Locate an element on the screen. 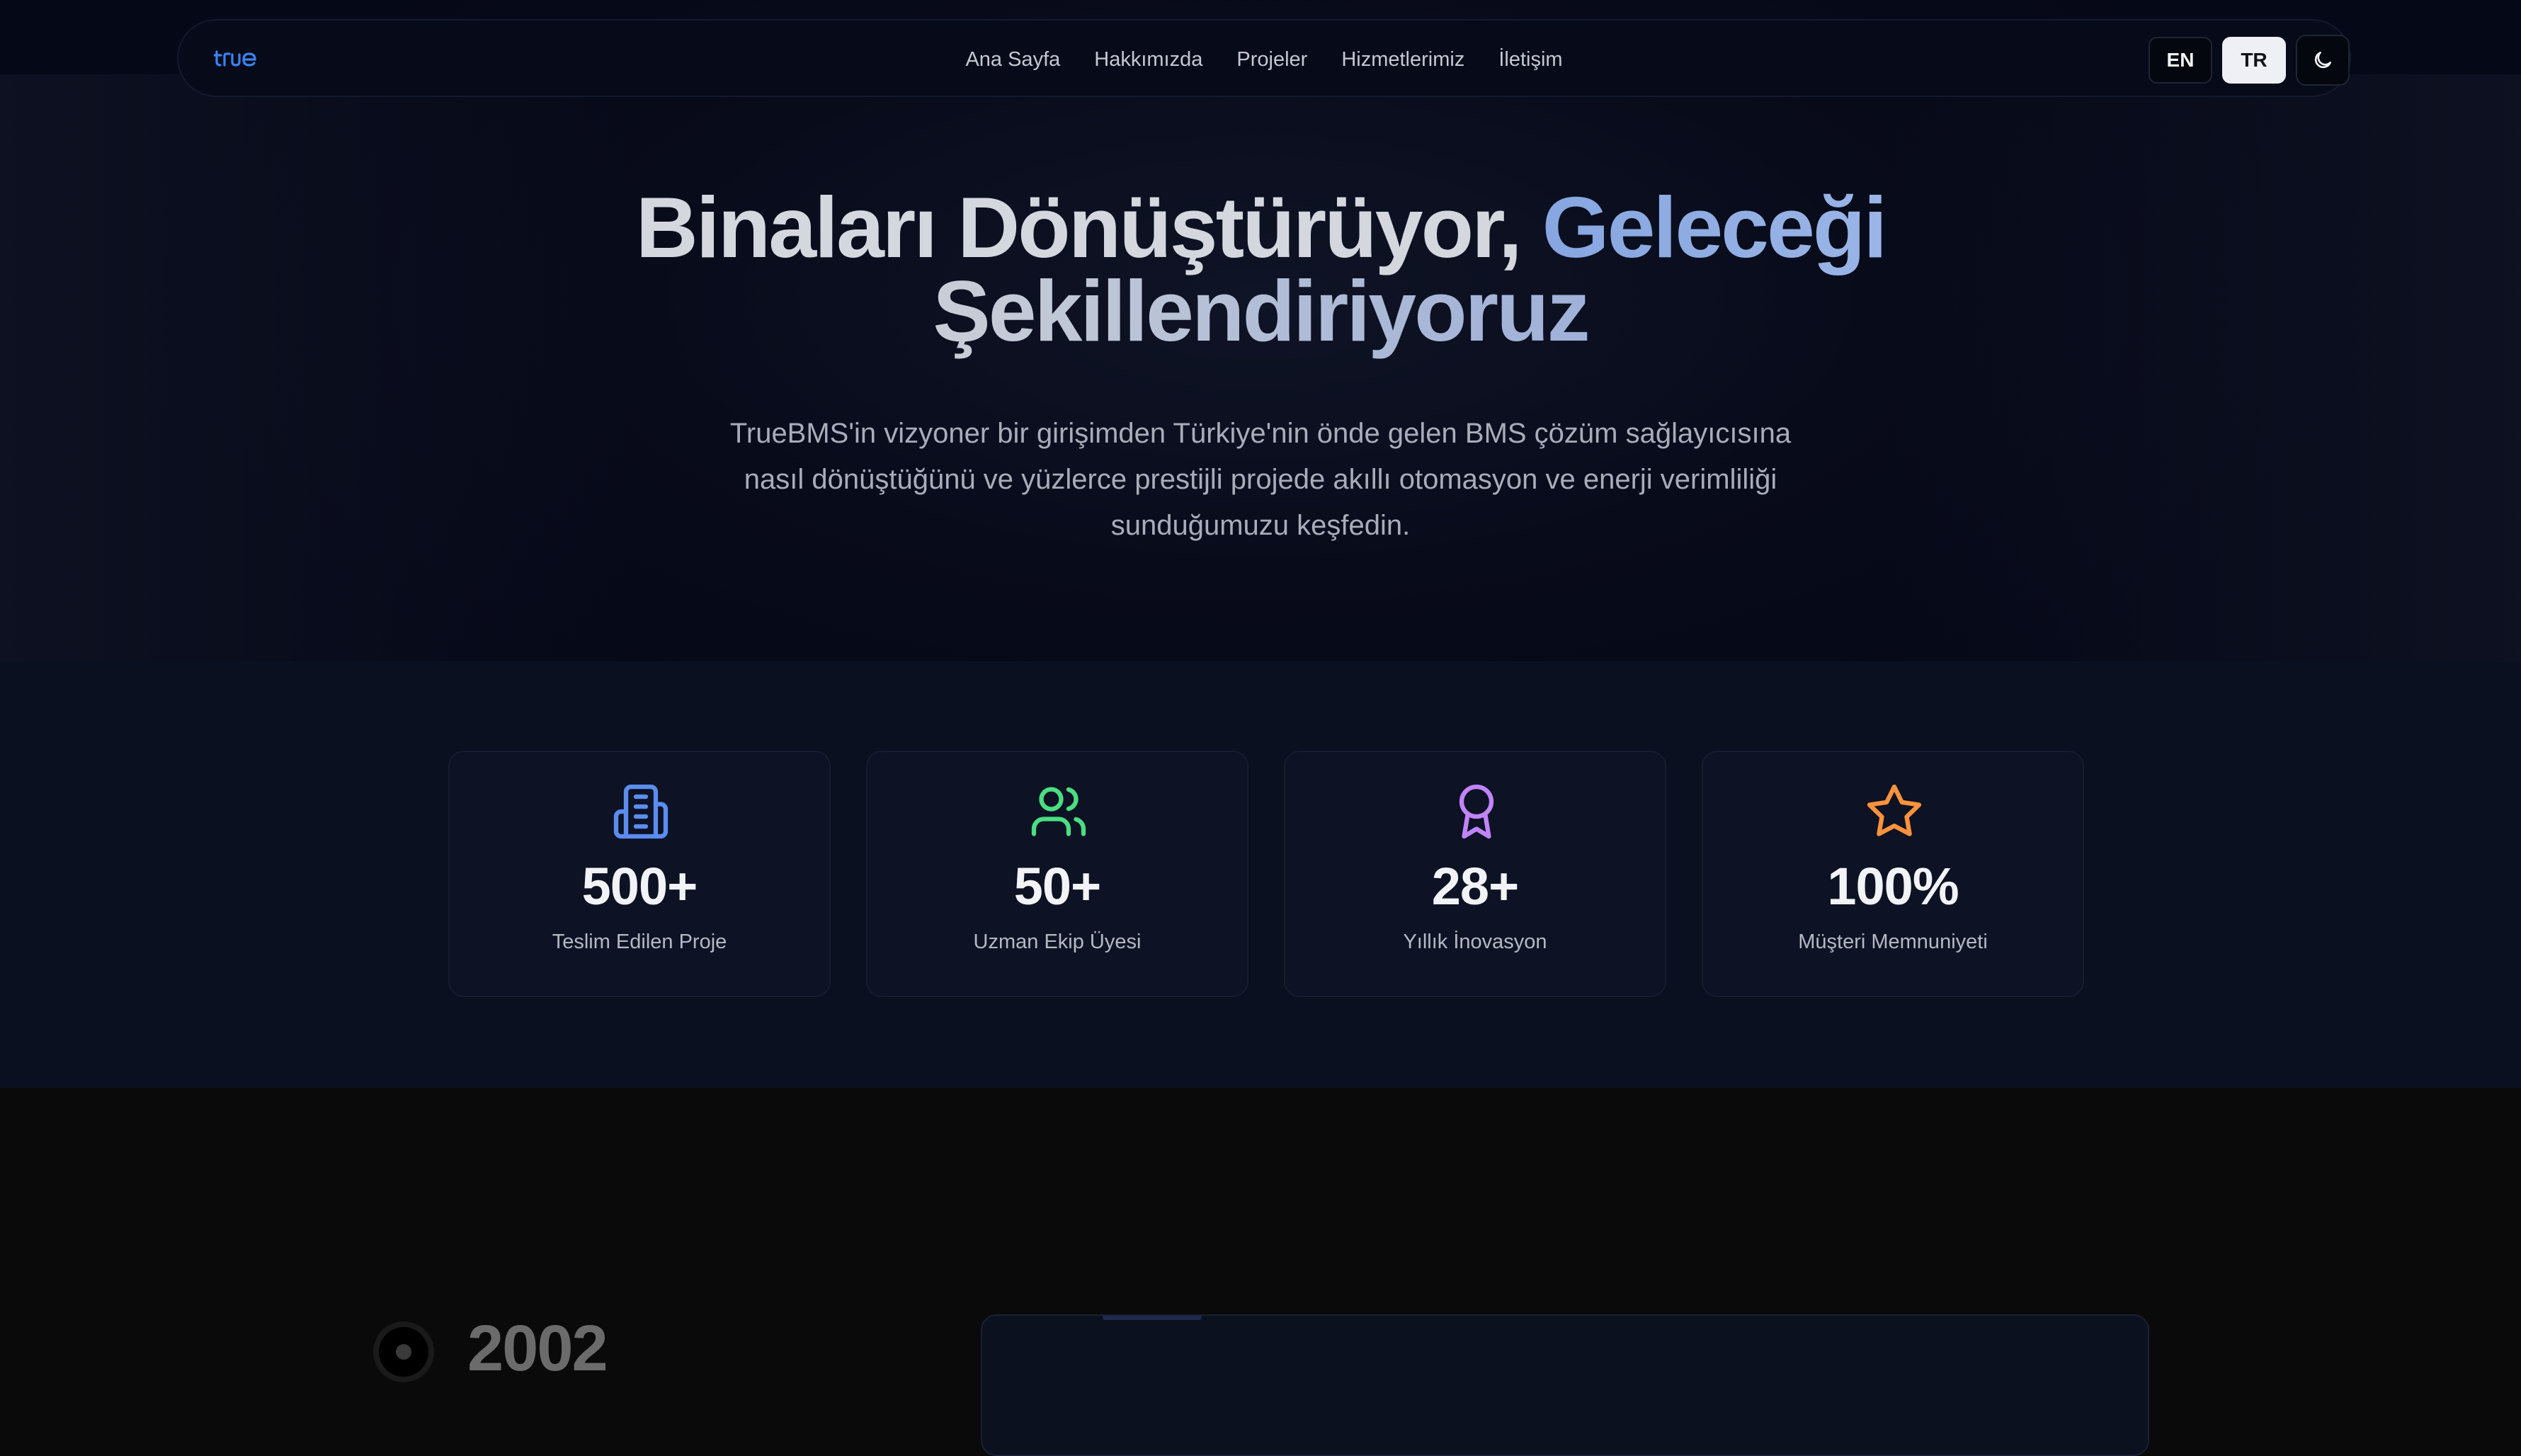 This screenshot has height=1456, width=2521. moon-icon is located at coordinates (2323, 61).